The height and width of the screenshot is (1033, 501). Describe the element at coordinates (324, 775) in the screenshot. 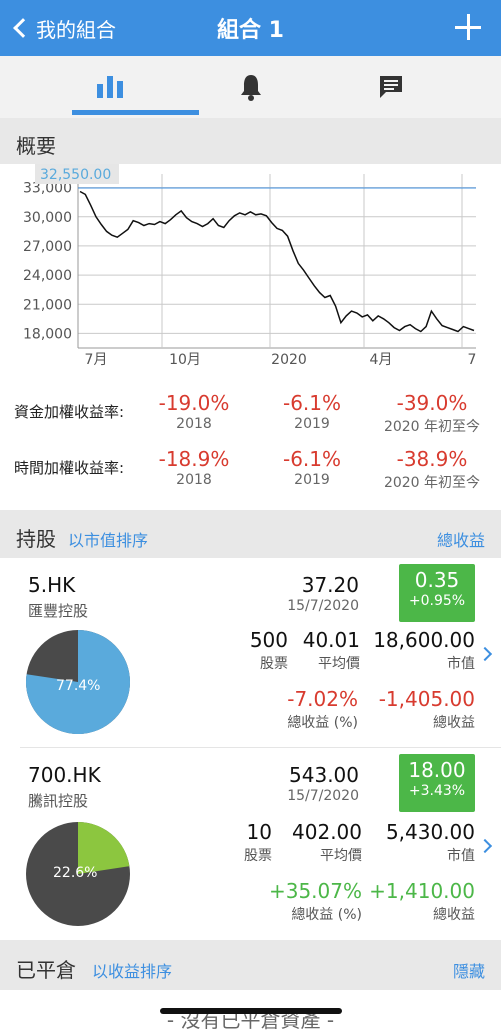

I see `holding-price: 543.00` at that location.